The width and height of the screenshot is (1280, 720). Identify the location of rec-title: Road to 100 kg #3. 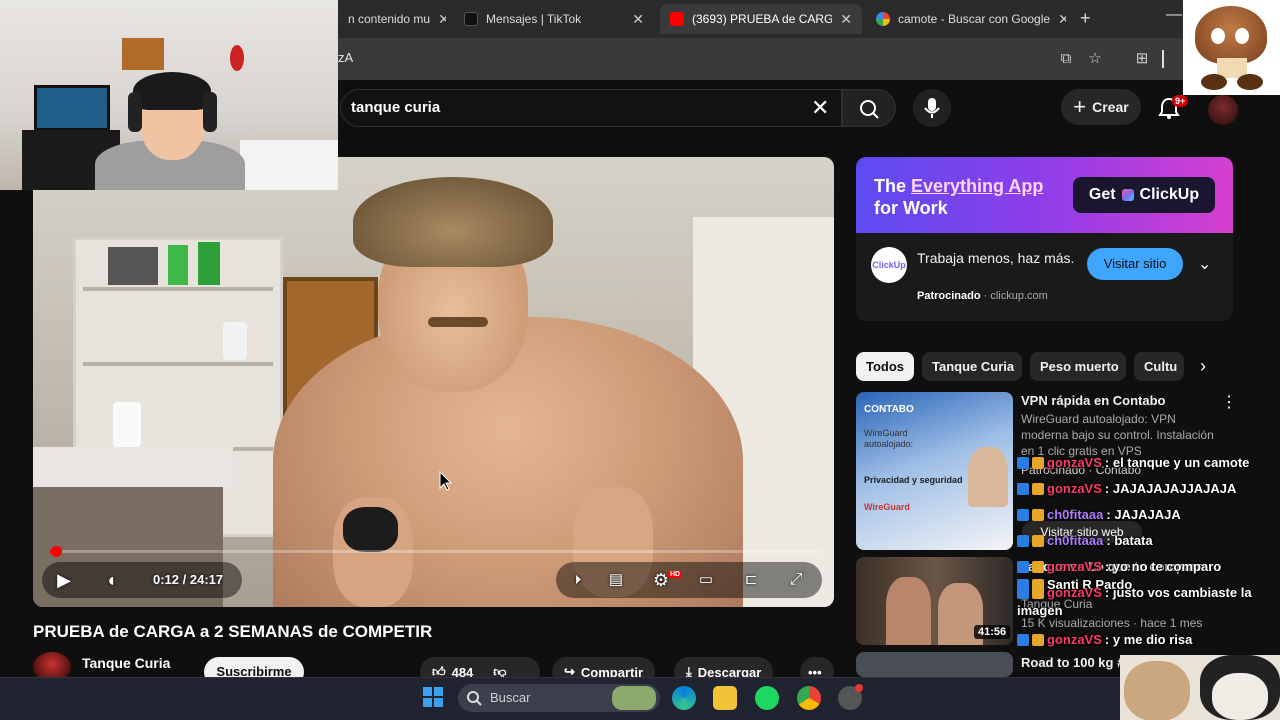
(1076, 662).